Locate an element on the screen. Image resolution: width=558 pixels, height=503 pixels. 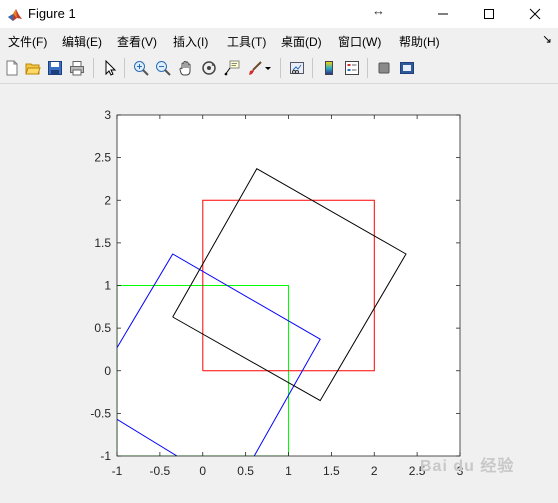
minimize-button is located at coordinates (443, 14).